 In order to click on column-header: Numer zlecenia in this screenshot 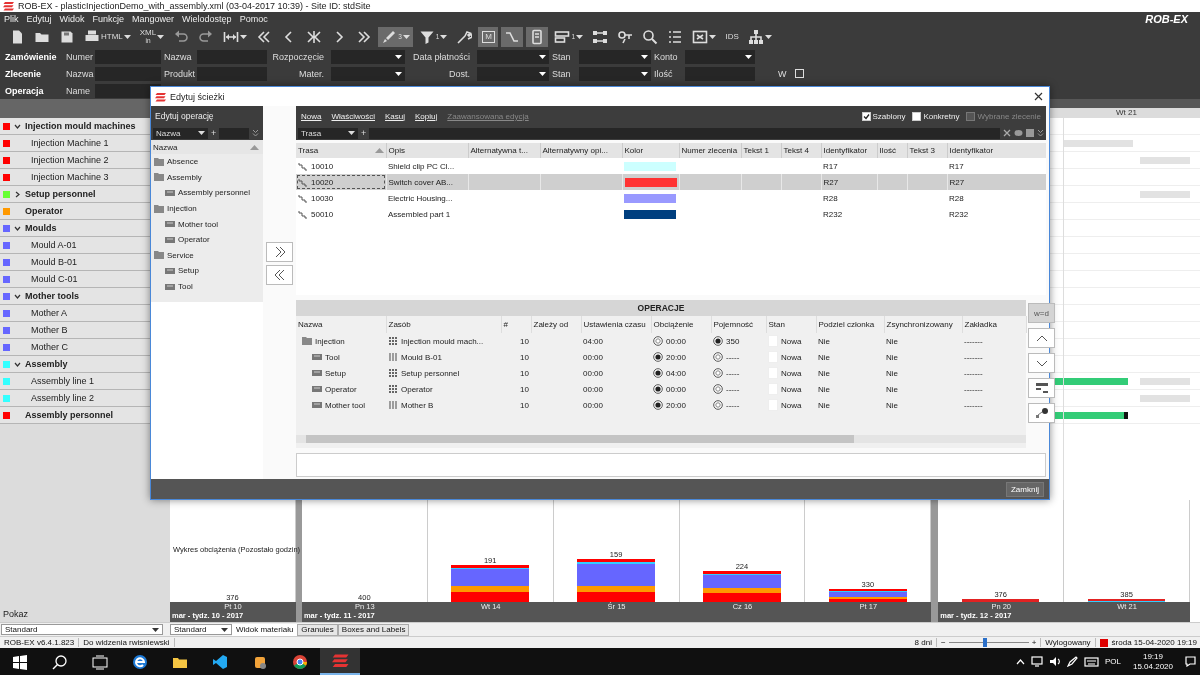, I will do `click(710, 150)`.